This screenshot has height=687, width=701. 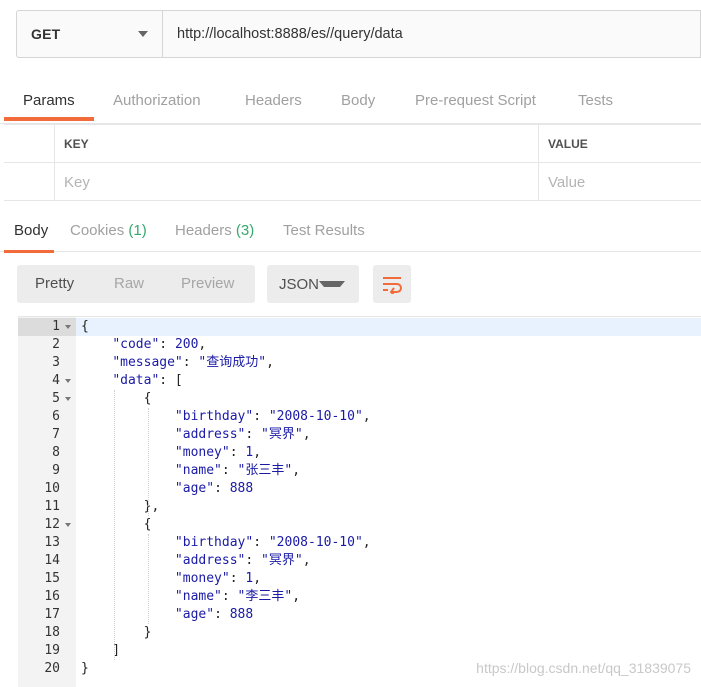 I want to click on format-select: JSON, so click(x=313, y=284).